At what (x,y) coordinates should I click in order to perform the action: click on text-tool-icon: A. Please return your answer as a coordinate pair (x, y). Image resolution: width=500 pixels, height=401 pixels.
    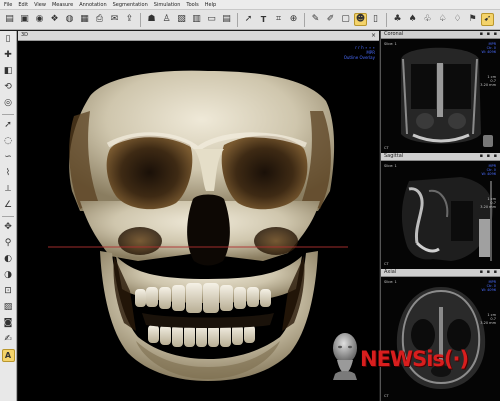
    Looking at the image, I should click on (8, 355).